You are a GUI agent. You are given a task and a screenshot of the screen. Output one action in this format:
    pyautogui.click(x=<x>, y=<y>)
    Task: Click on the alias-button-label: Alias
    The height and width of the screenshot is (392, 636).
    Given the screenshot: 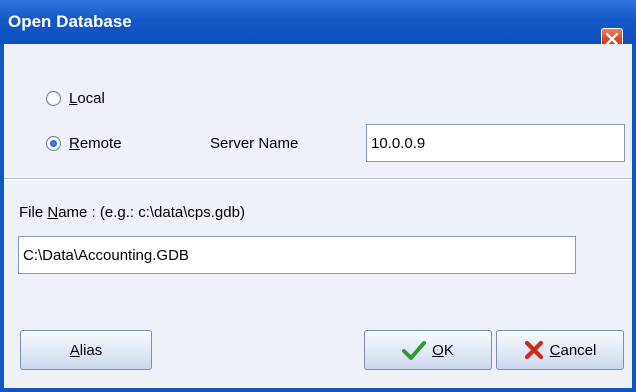 What is the action you would take?
    pyautogui.click(x=86, y=350)
    